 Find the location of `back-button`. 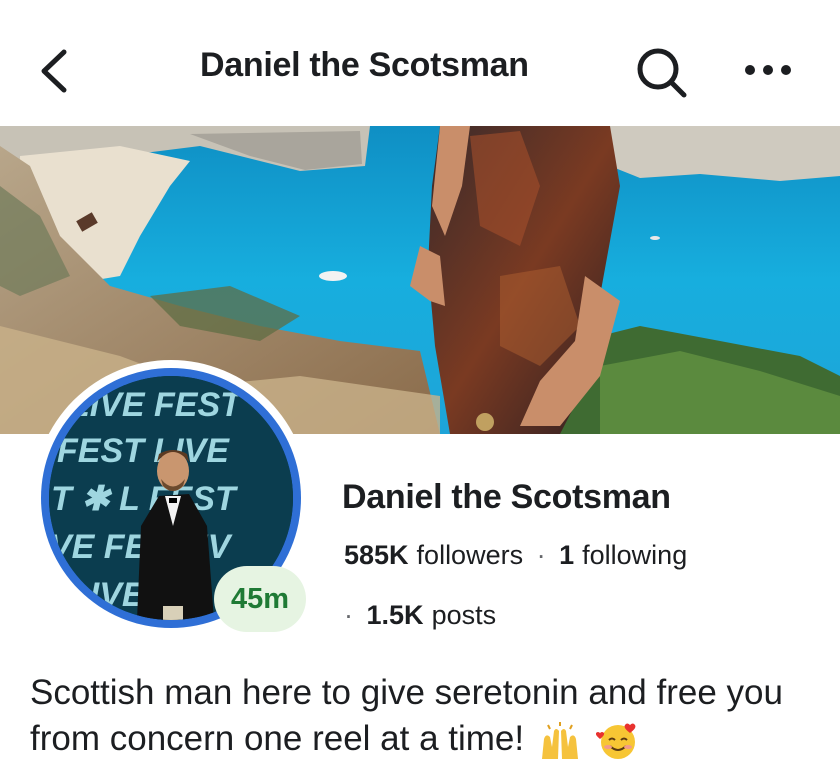

back-button is located at coordinates (55, 71).